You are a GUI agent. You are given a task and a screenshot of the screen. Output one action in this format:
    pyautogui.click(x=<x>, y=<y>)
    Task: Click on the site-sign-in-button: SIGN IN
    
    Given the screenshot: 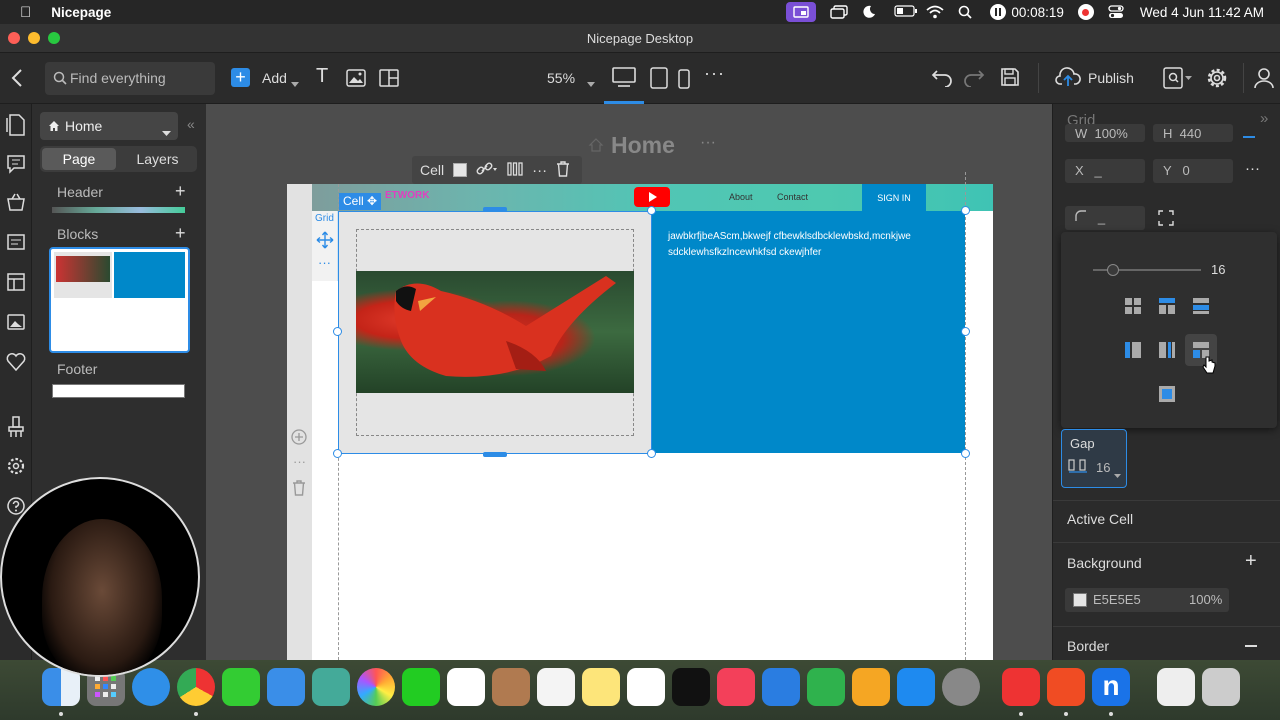 What is the action you would take?
    pyautogui.click(x=894, y=197)
    